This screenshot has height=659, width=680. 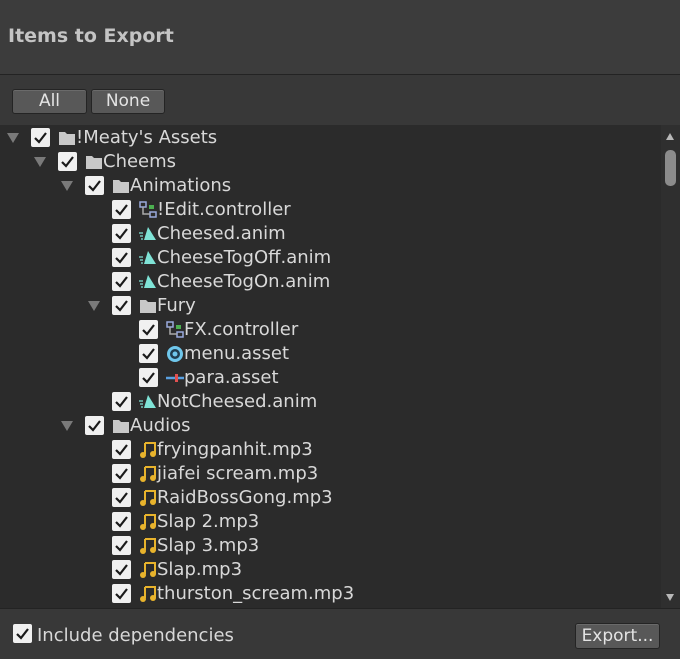 I want to click on tree-row: CheeseTogOn.anim, so click(x=330, y=282).